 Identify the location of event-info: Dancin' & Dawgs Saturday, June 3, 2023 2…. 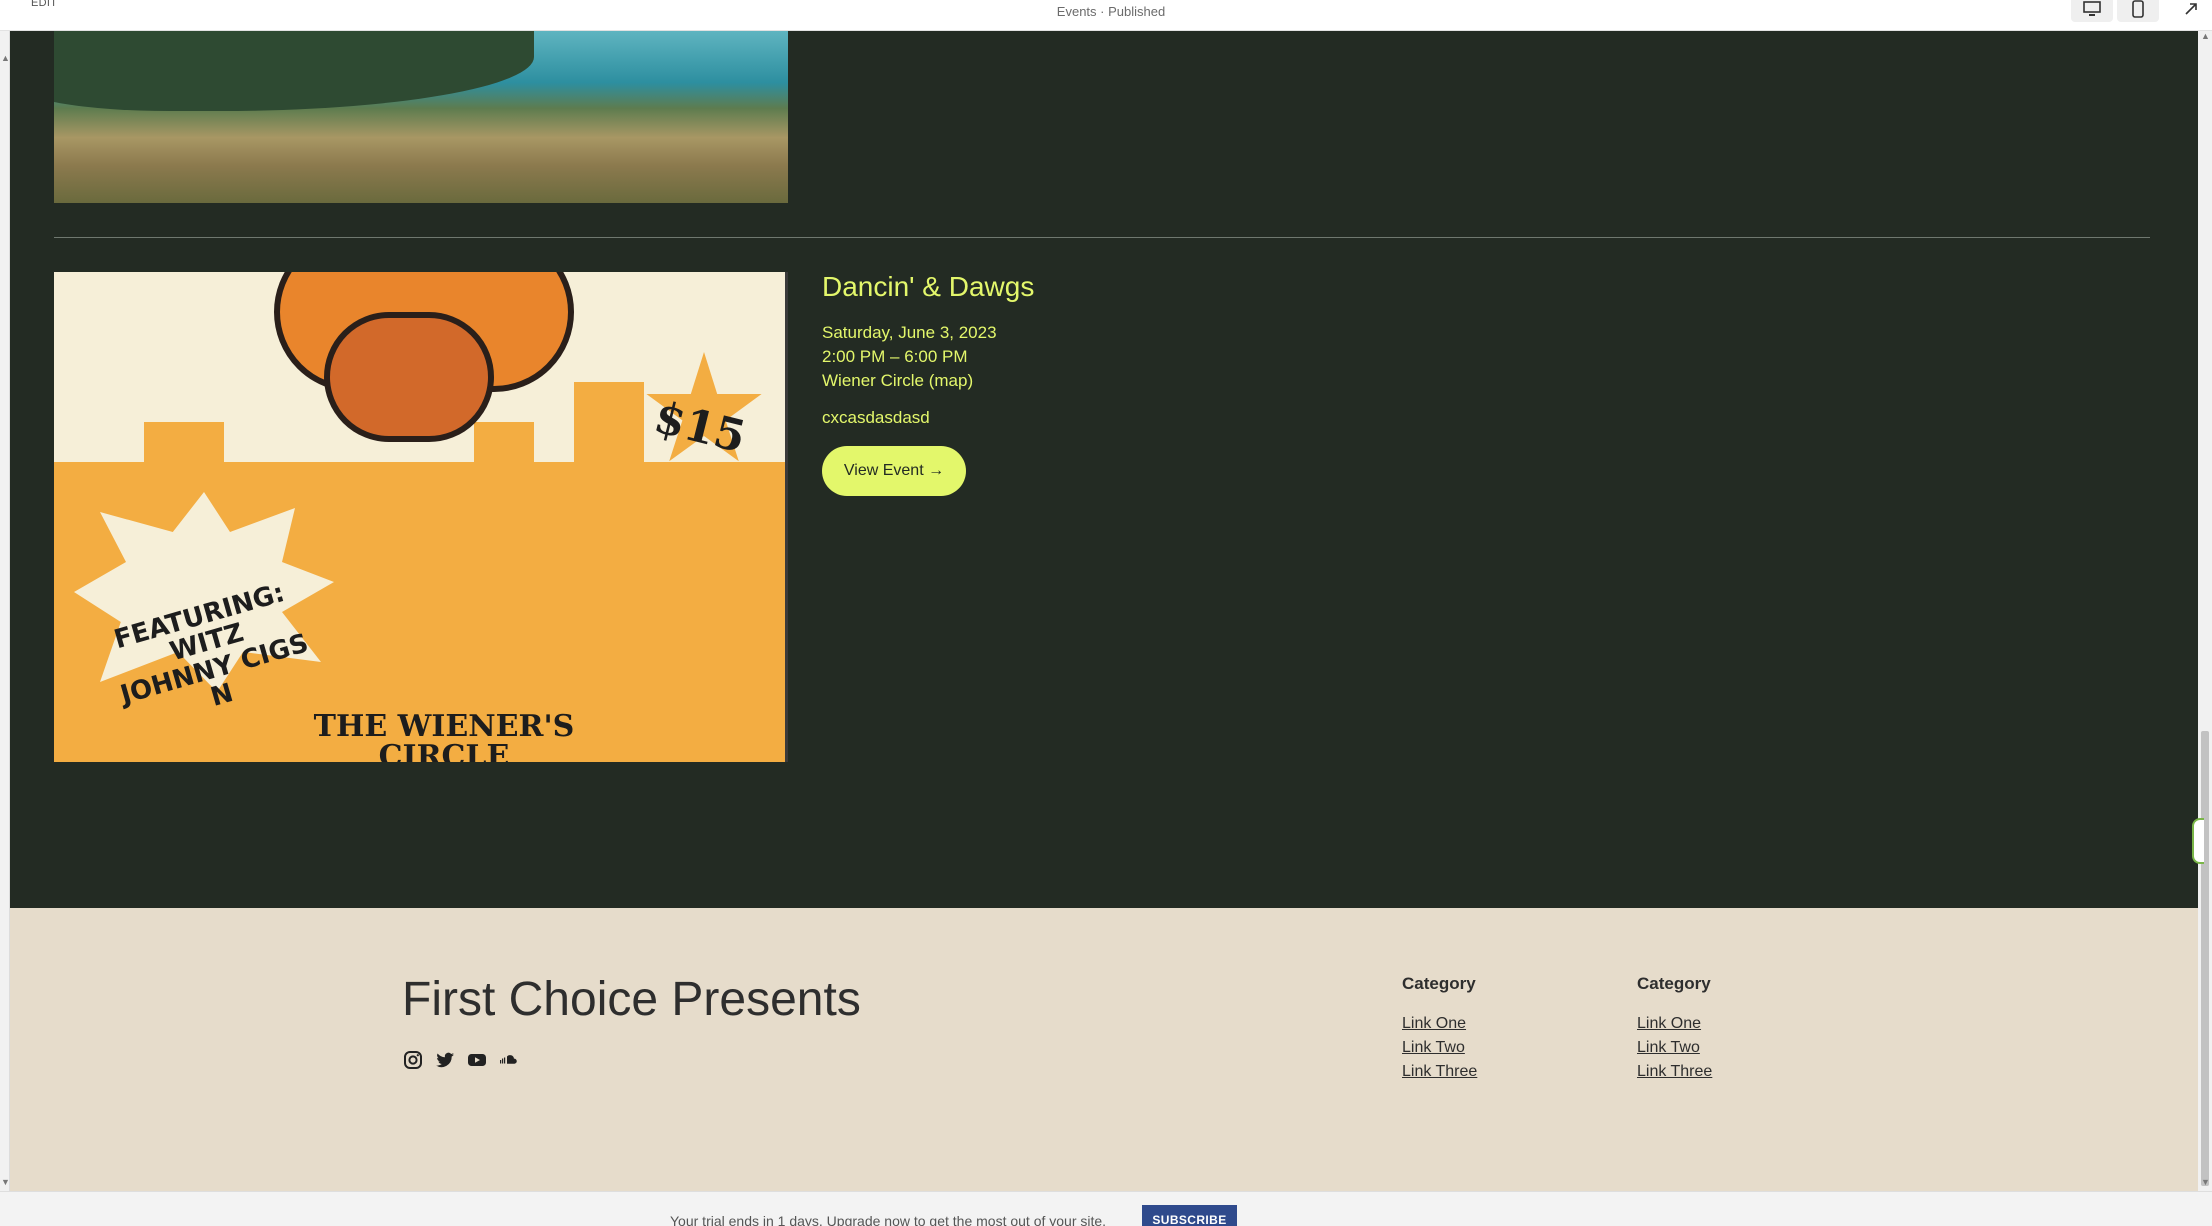
(928, 383).